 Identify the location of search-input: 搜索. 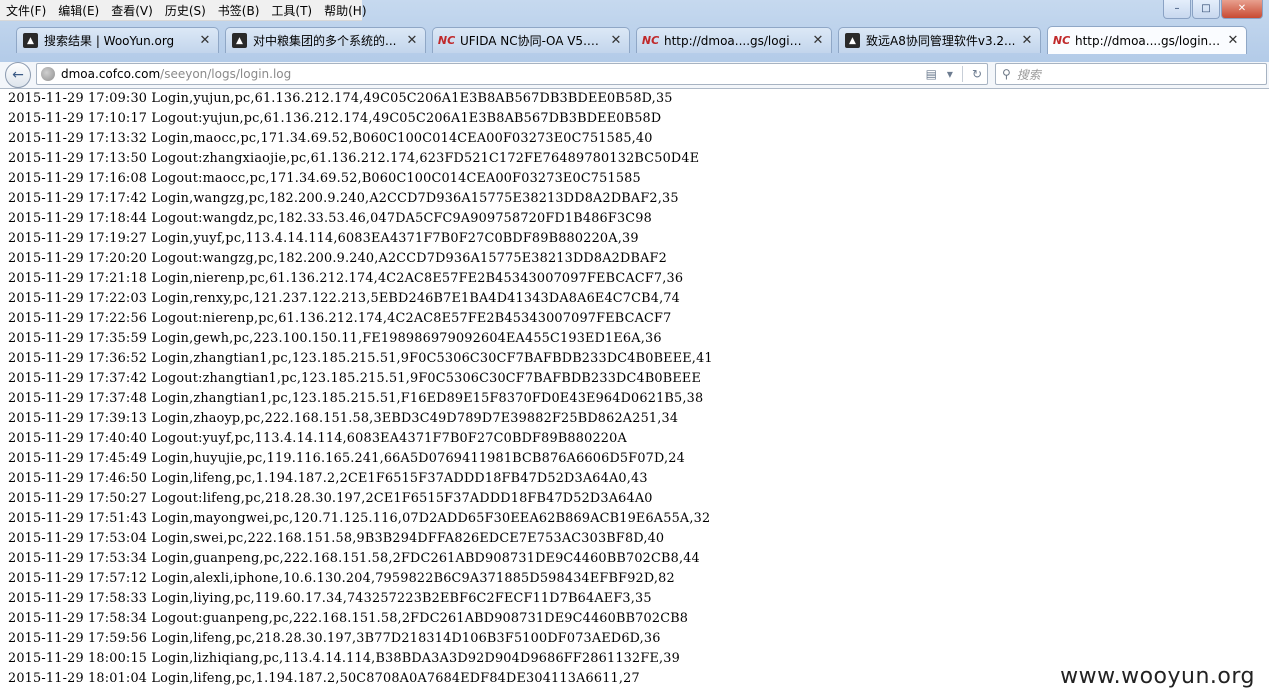
(1029, 74).